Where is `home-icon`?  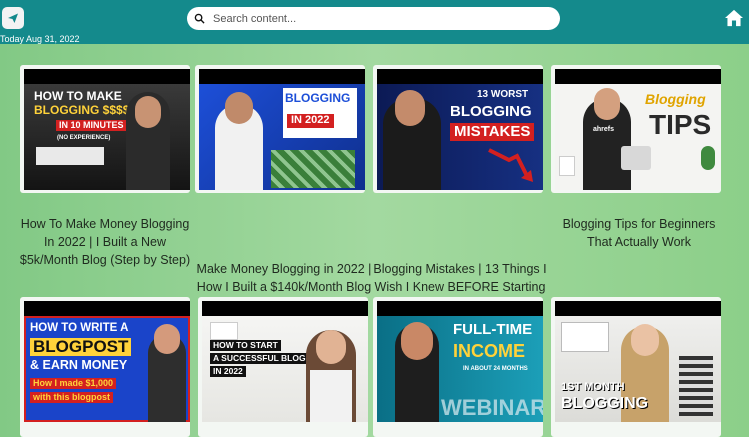
home-icon is located at coordinates (734, 18).